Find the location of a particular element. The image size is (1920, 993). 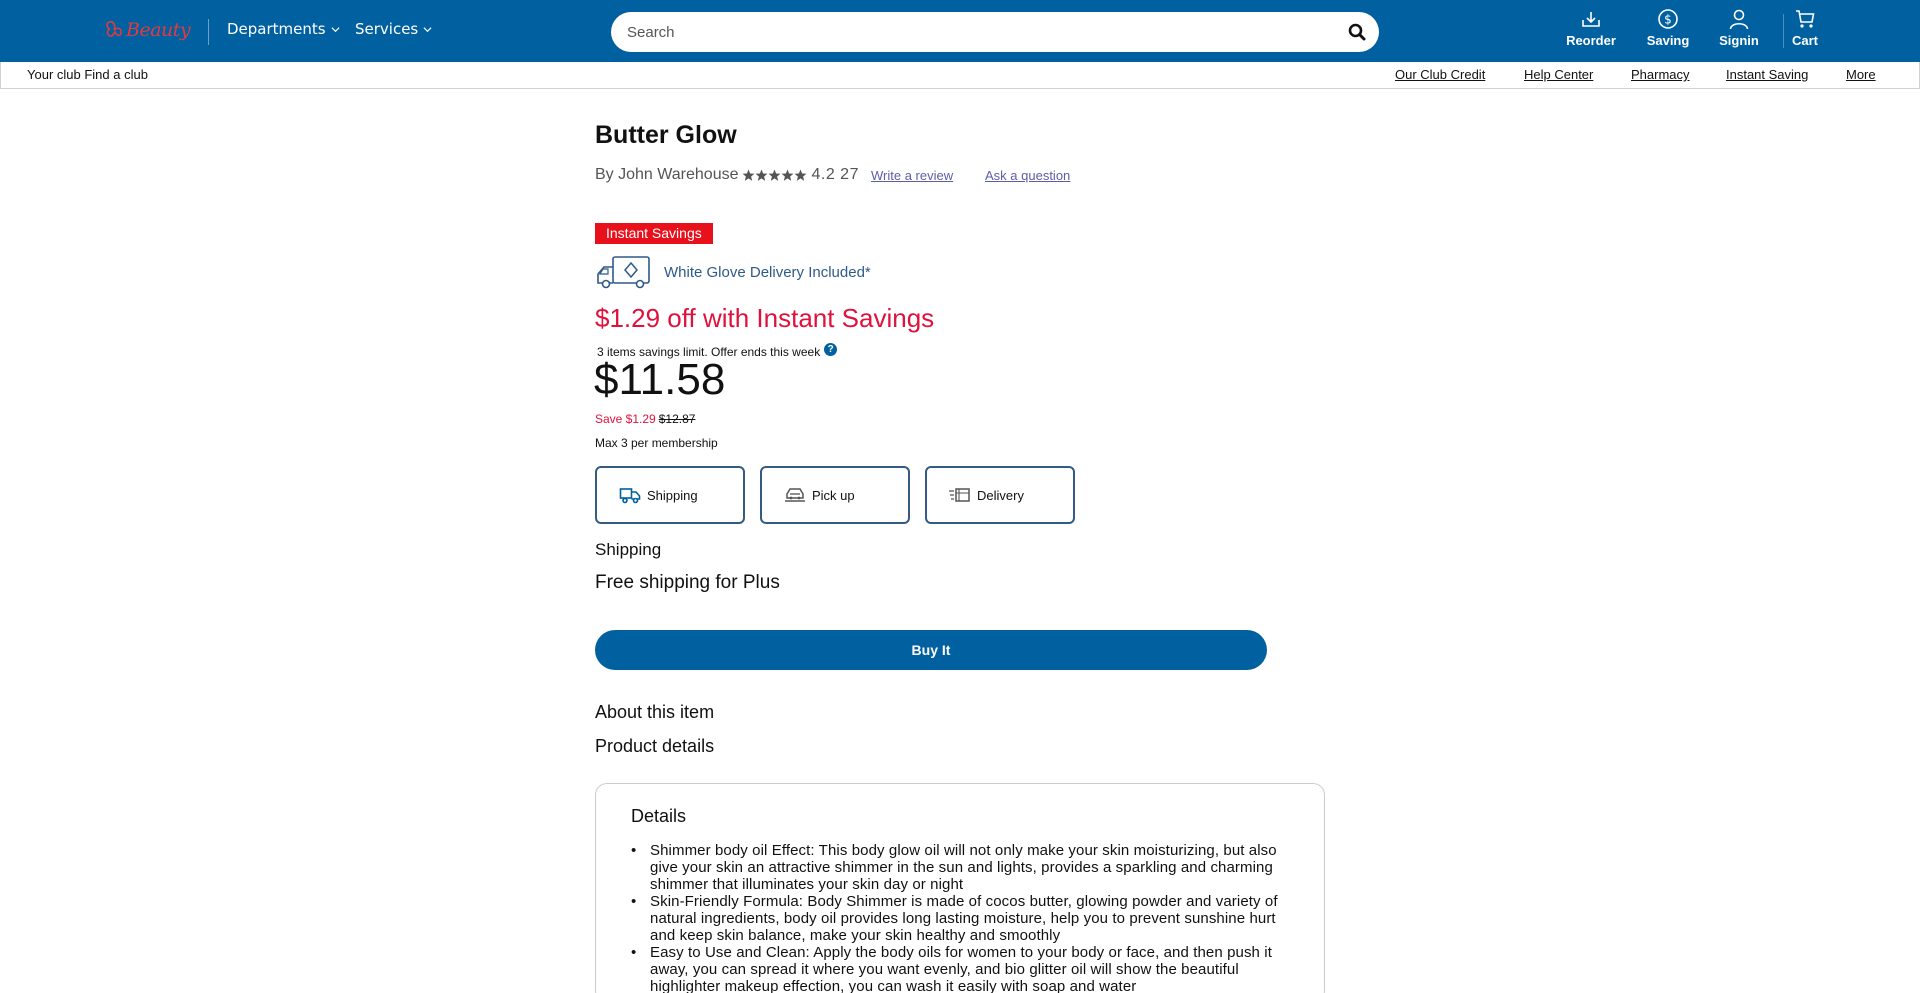

search-bar is located at coordinates (995, 32).